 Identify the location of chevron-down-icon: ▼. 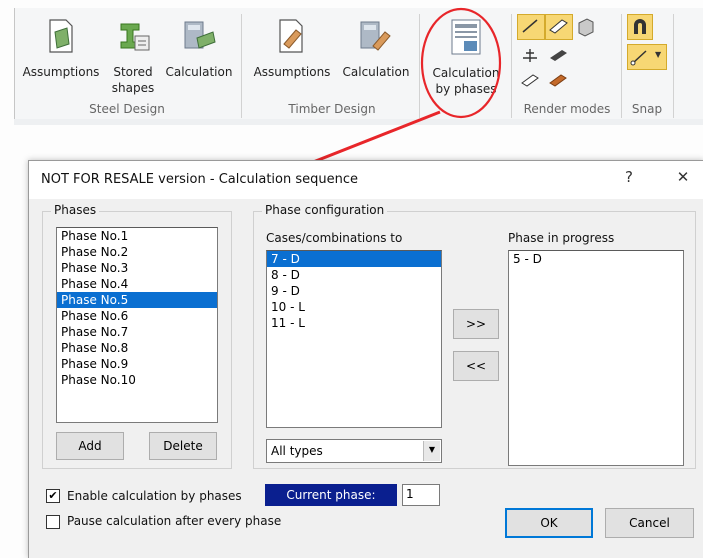
(431, 451).